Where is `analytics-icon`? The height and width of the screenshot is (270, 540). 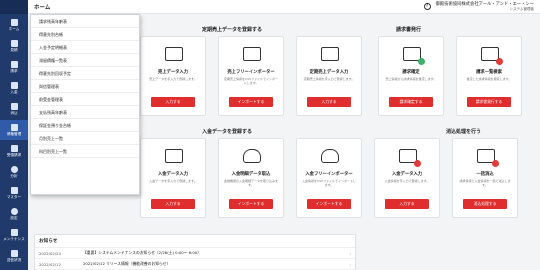
analytics-icon is located at coordinates (14, 169).